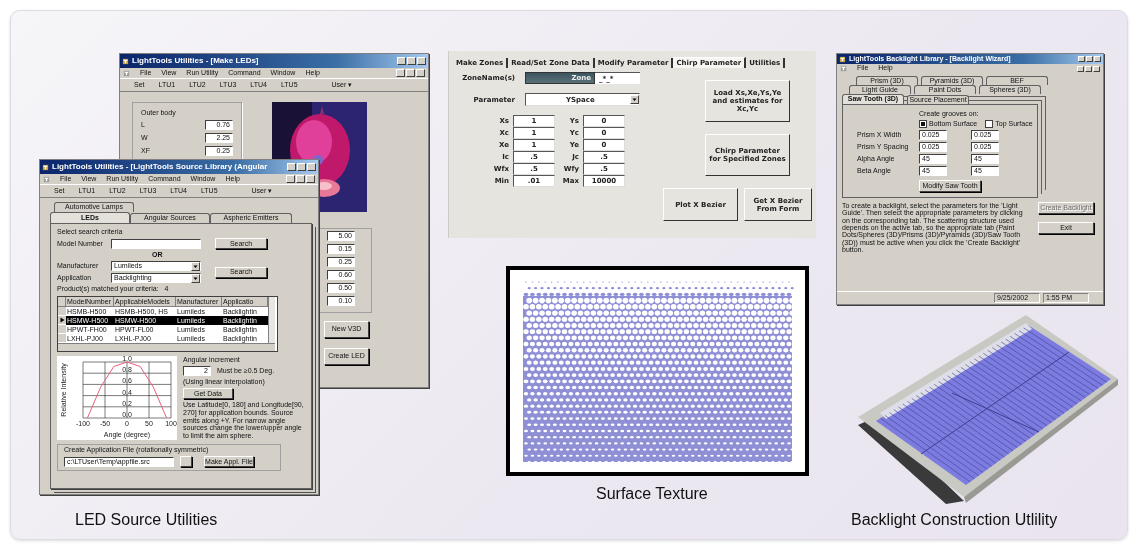 The image size is (1138, 548). What do you see at coordinates (196, 61) in the screenshot?
I see `window-title: LightTools Utilities - [Make LEDs]` at bounding box center [196, 61].